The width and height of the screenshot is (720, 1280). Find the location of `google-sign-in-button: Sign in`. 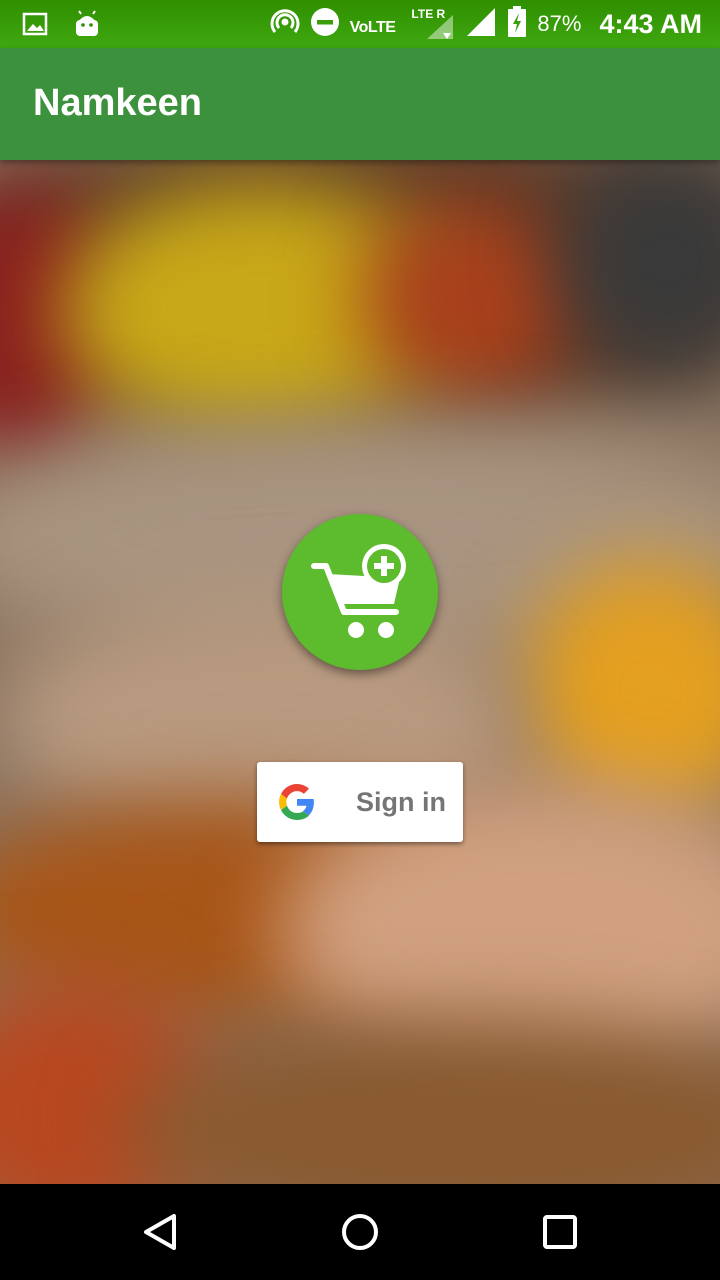

google-sign-in-button: Sign in is located at coordinates (360, 802).